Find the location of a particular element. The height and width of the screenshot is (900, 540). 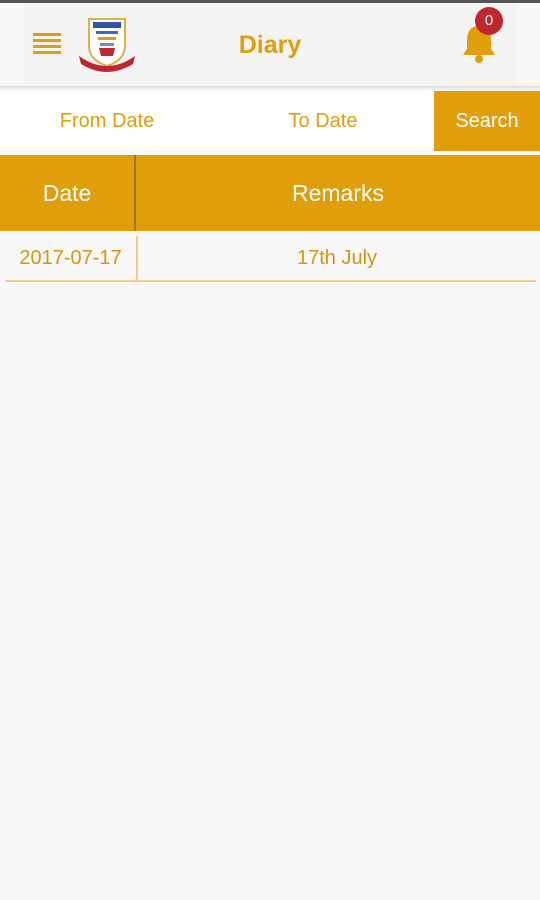

school-logo is located at coordinates (107, 44).